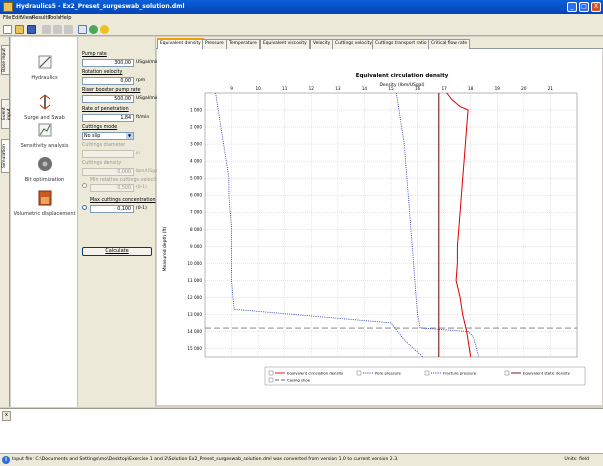 The height and width of the screenshot is (466, 603). Describe the element at coordinates (31, 29) in the screenshot. I see `save-icon` at that location.